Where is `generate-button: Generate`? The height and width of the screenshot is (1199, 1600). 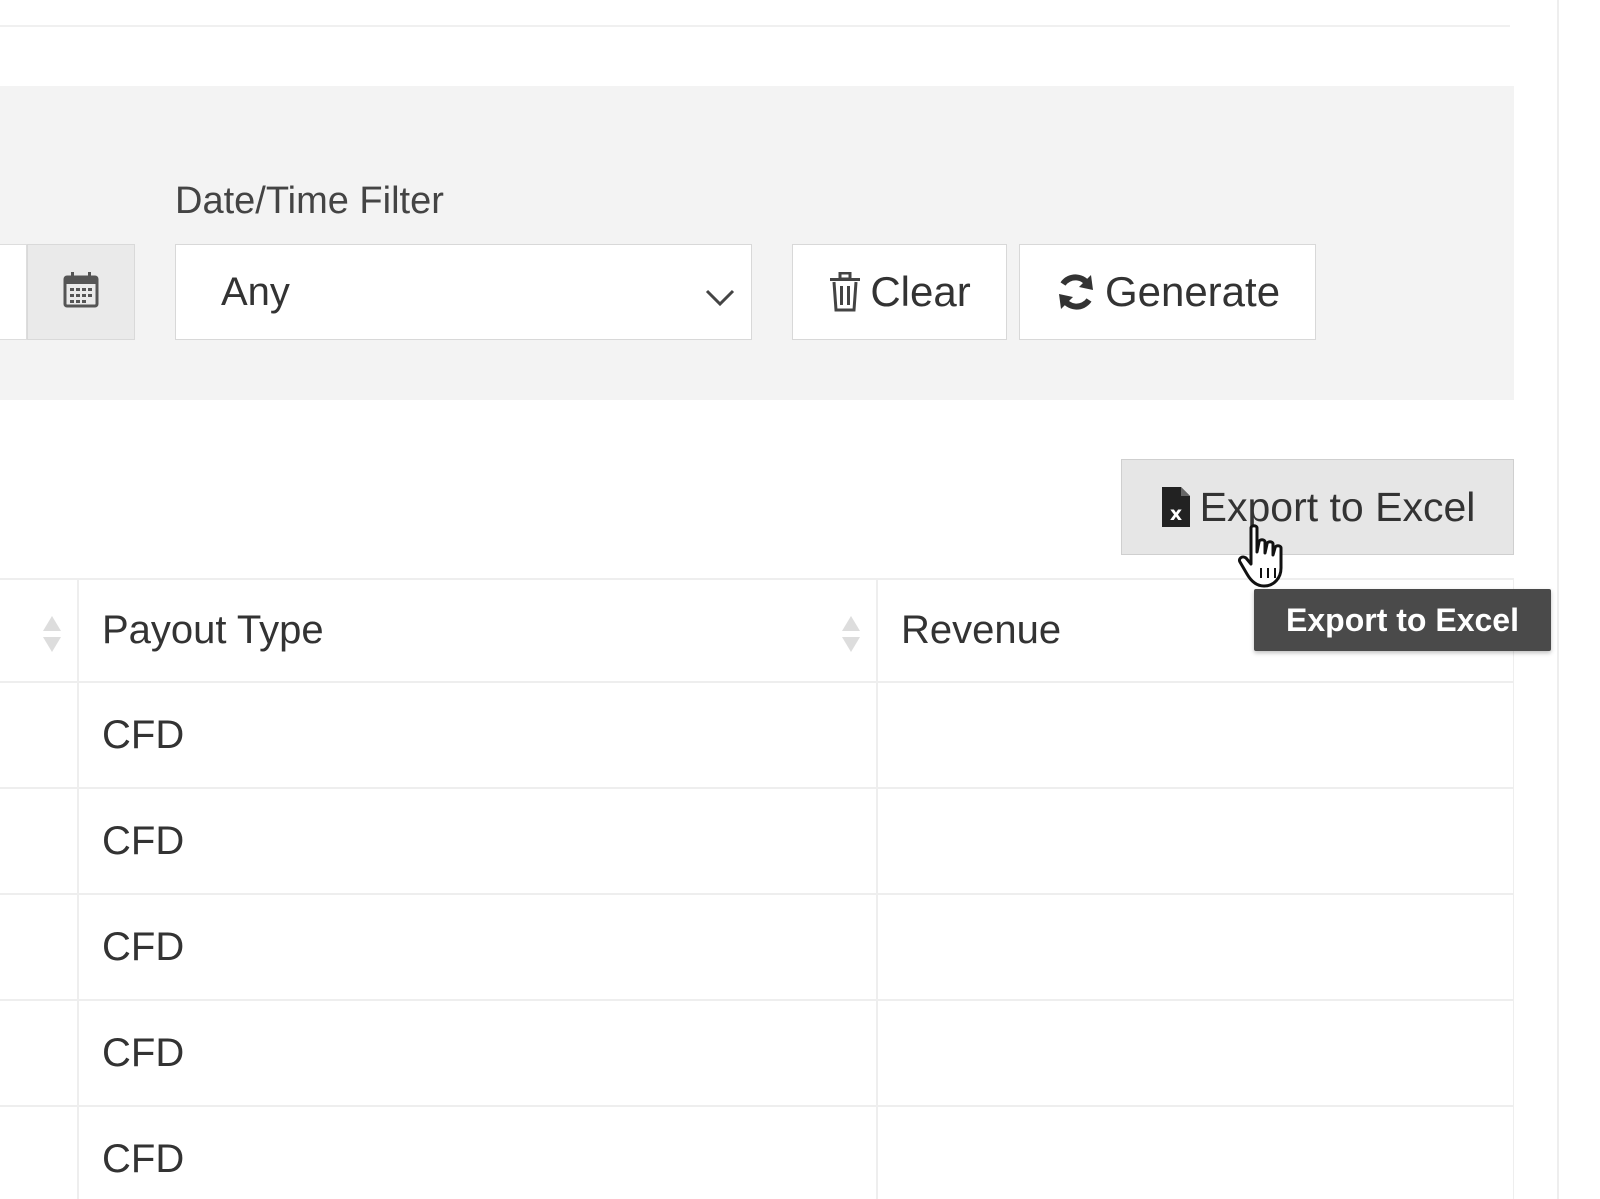
generate-button: Generate is located at coordinates (1167, 292).